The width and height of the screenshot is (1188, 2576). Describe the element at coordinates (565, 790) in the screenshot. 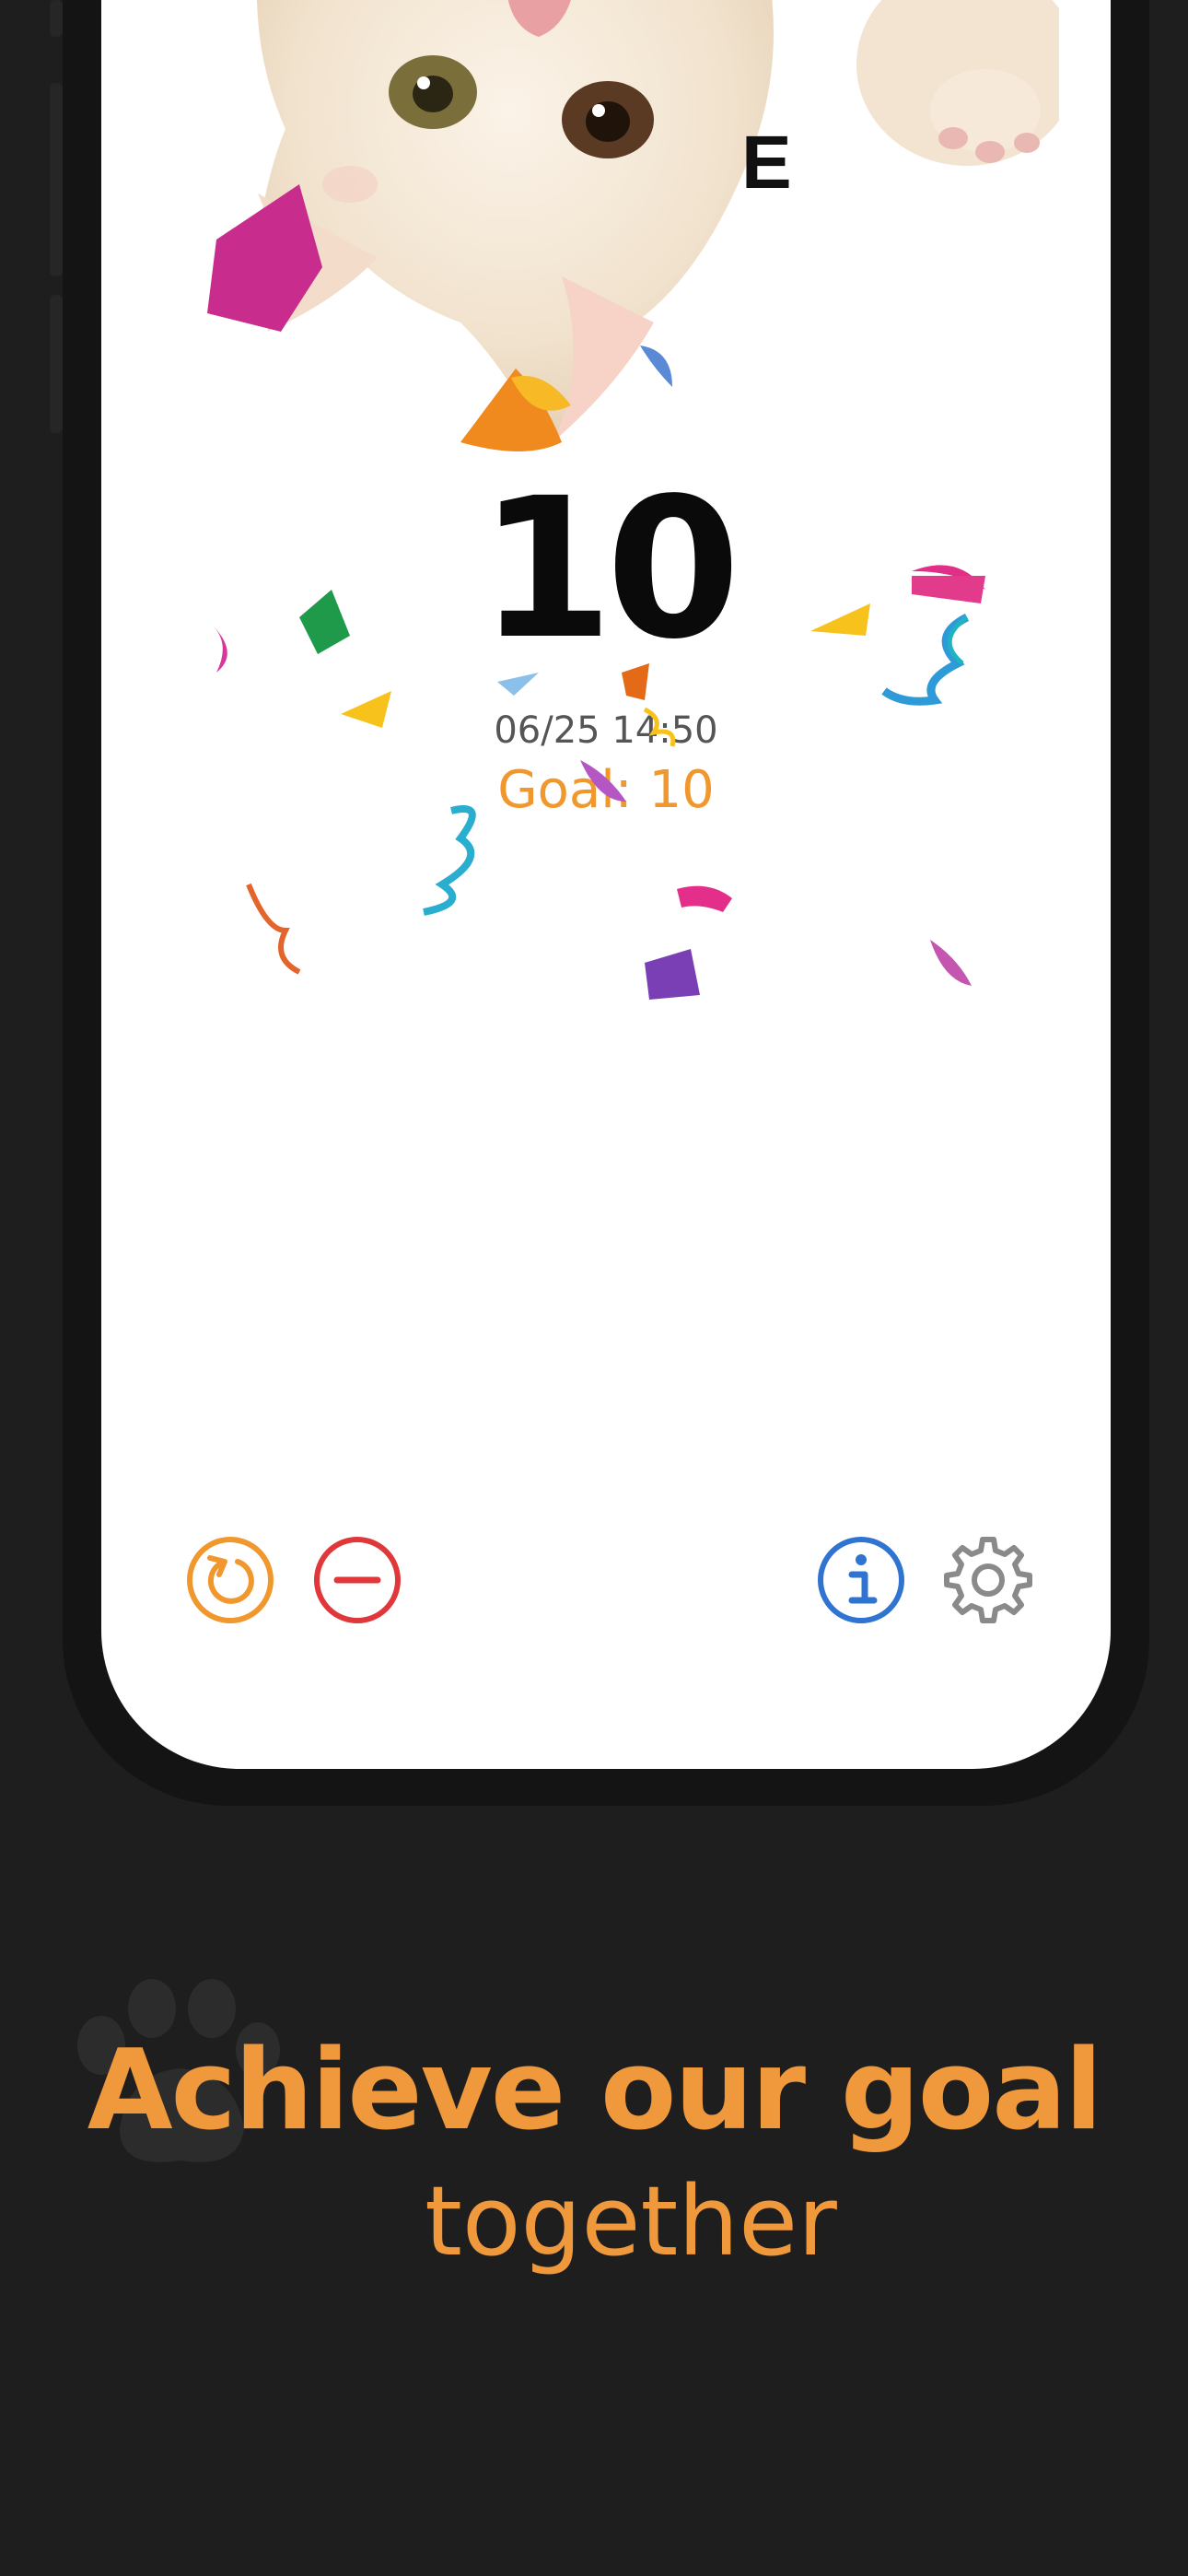

I see `goal-label: Goal:` at that location.